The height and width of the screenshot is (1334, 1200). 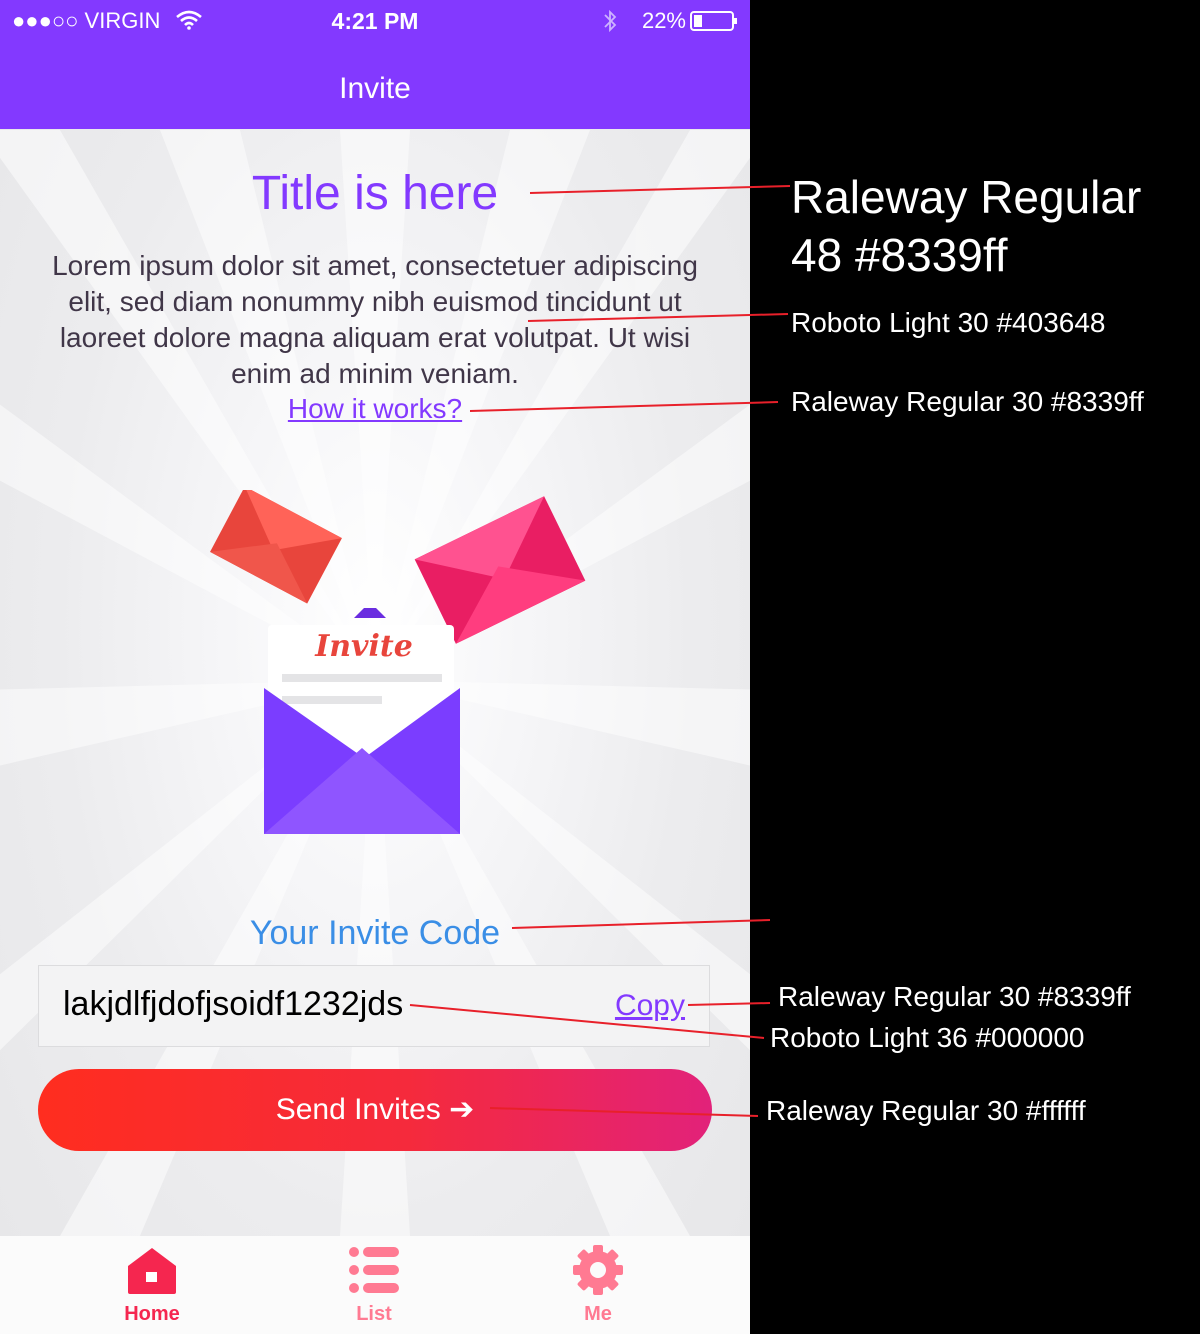 I want to click on annotation-code-spec: Roboto Light 36 #000000, so click(x=927, y=1037).